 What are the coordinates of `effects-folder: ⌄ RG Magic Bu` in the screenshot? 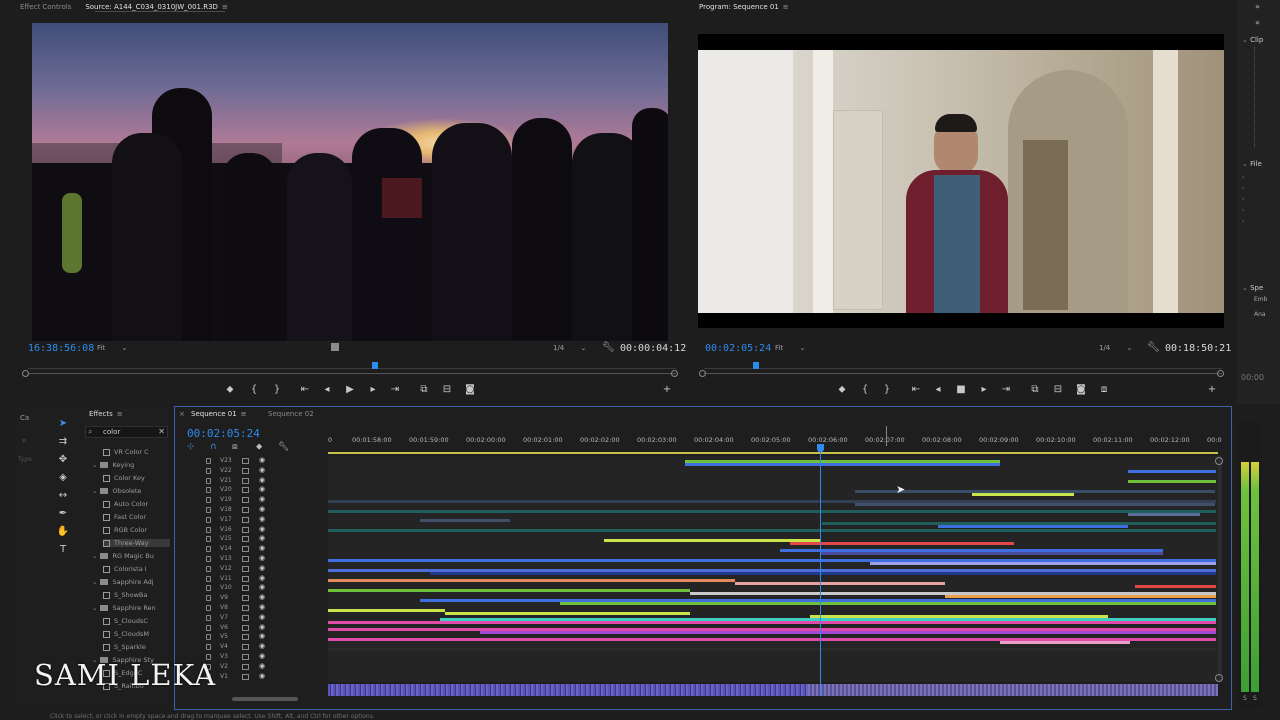 It's located at (123, 556).